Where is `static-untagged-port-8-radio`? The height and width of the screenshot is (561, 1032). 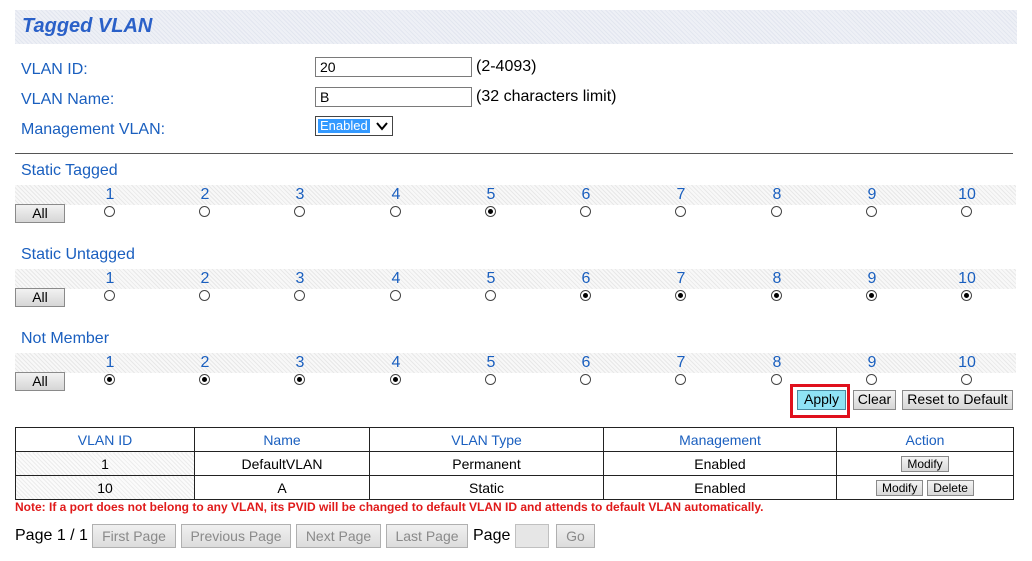 static-untagged-port-8-radio is located at coordinates (776, 295).